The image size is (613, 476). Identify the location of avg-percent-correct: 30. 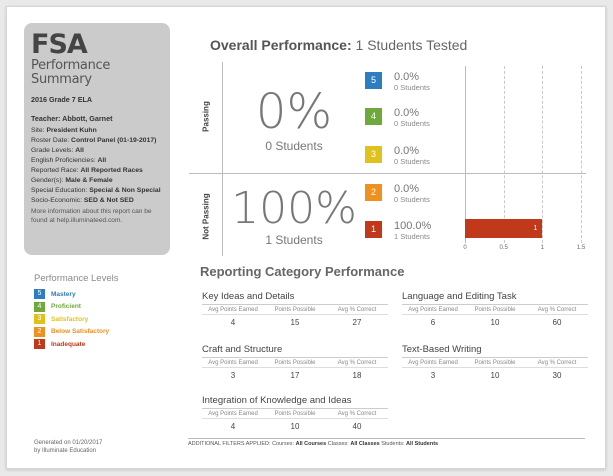
(557, 375).